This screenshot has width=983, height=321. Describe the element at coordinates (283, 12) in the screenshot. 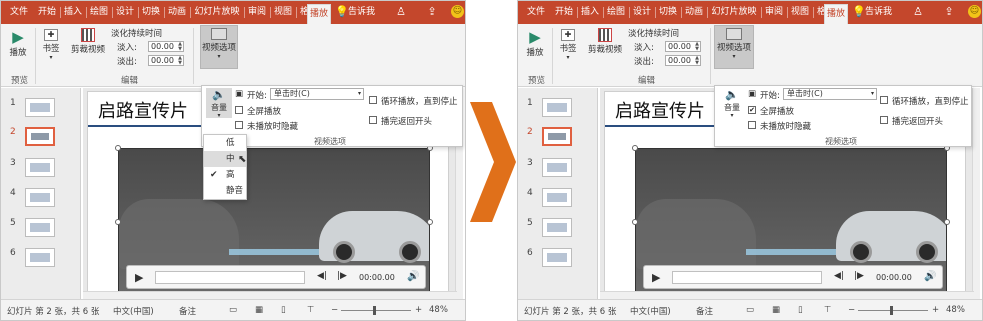

I see `tab-view: 视图` at that location.